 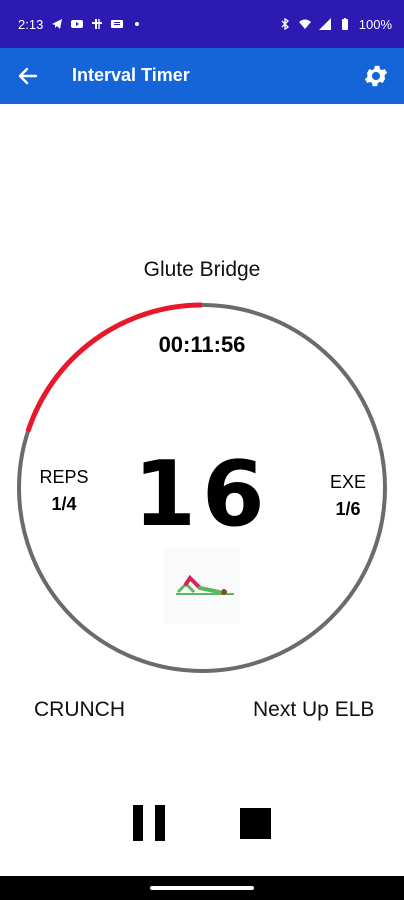 I want to click on pause-icon, so click(x=149, y=823).